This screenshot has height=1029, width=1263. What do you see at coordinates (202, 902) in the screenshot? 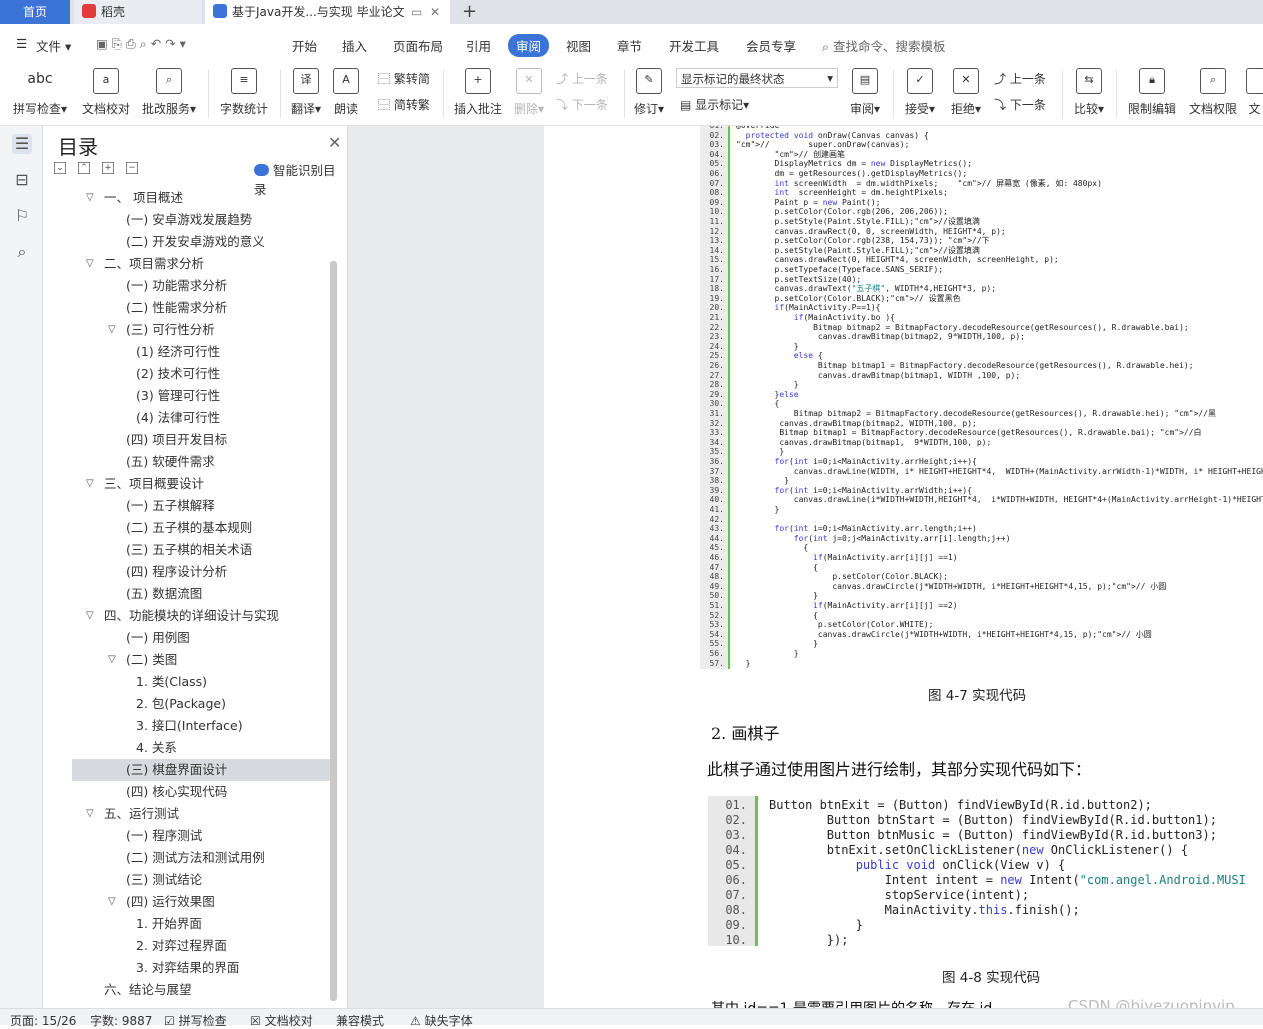
I see `toc-item: ▽ (四) 运行效果图` at bounding box center [202, 902].